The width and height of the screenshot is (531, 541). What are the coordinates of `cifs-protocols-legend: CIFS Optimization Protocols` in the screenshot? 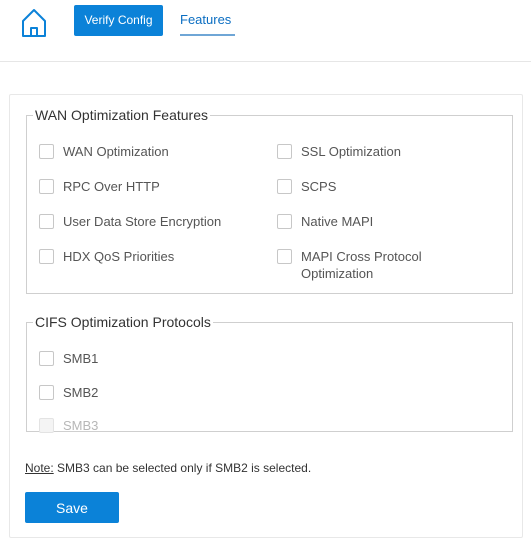 It's located at (123, 322).